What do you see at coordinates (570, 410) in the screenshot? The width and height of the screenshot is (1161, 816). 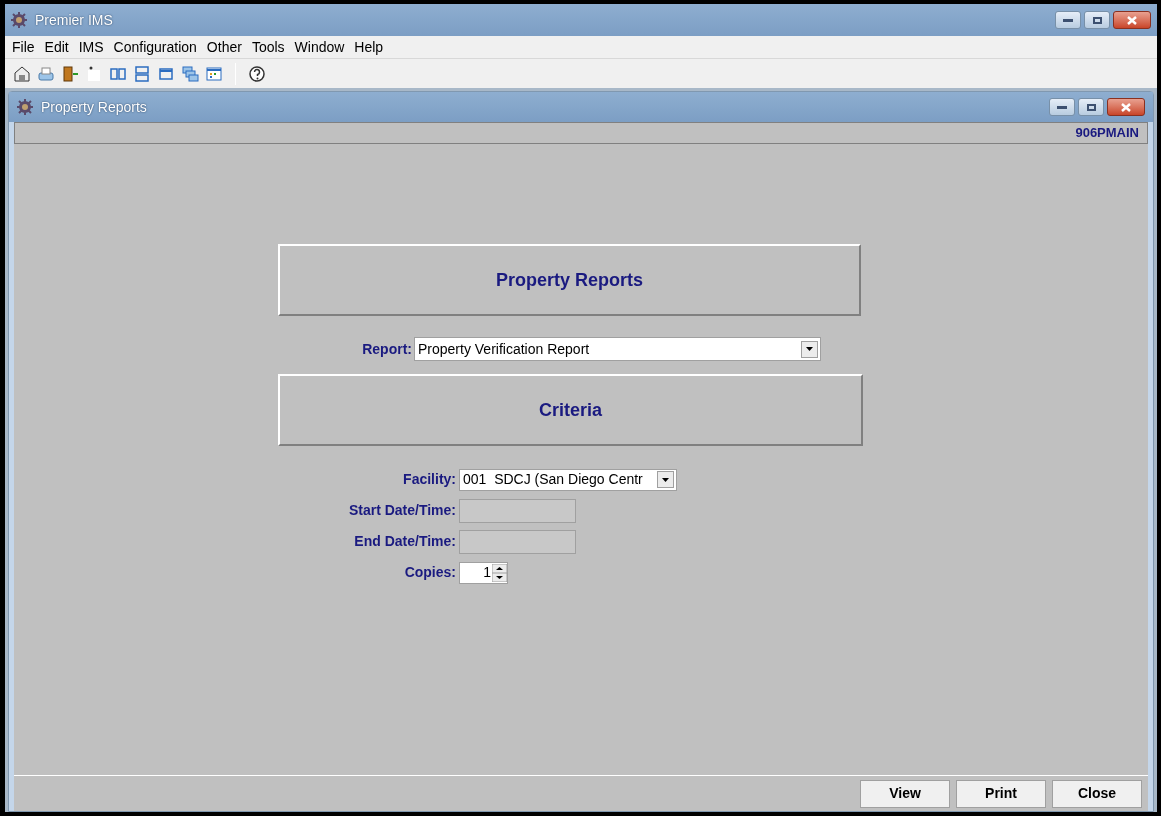 I see `criteria-heading: Criteria` at bounding box center [570, 410].